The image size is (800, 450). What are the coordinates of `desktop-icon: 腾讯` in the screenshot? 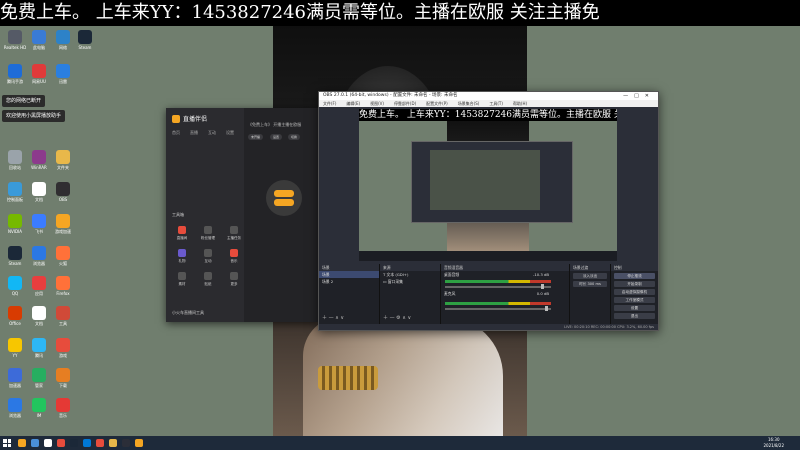 It's located at (39, 353).